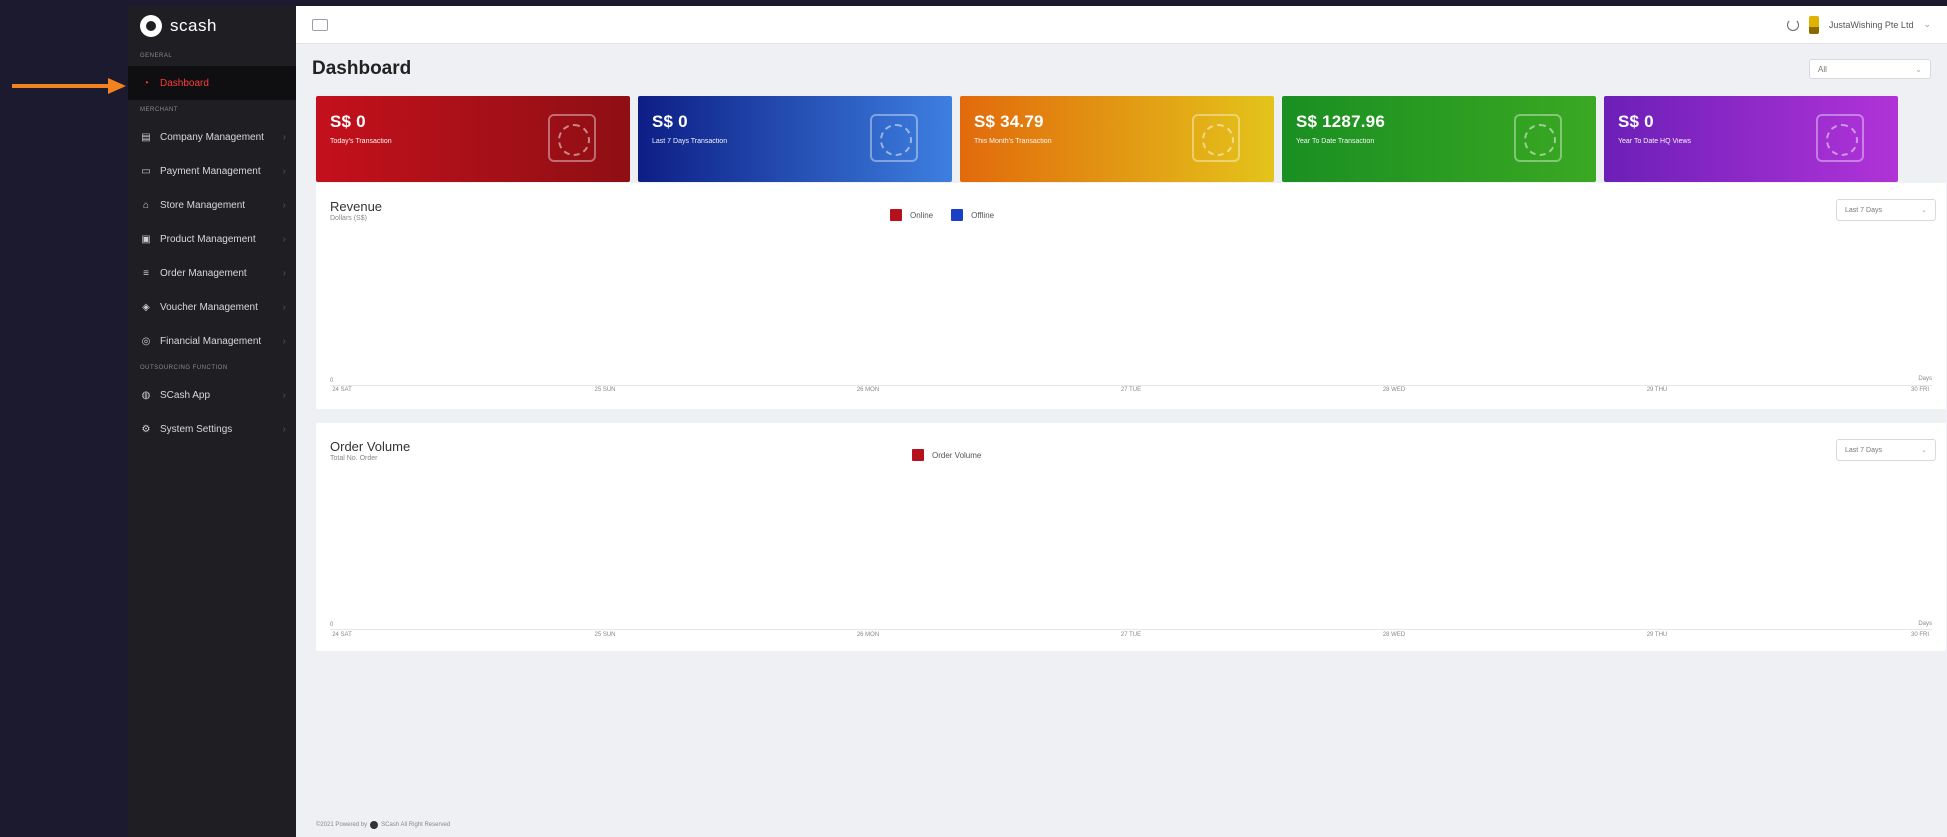  I want to click on stat-card-today: S$ 0 Today's Transaction, so click(473, 139).